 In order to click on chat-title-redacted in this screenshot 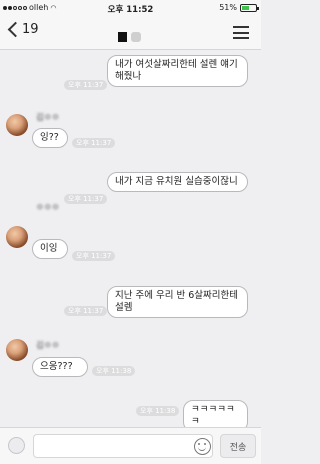, I will do `click(122, 37)`.